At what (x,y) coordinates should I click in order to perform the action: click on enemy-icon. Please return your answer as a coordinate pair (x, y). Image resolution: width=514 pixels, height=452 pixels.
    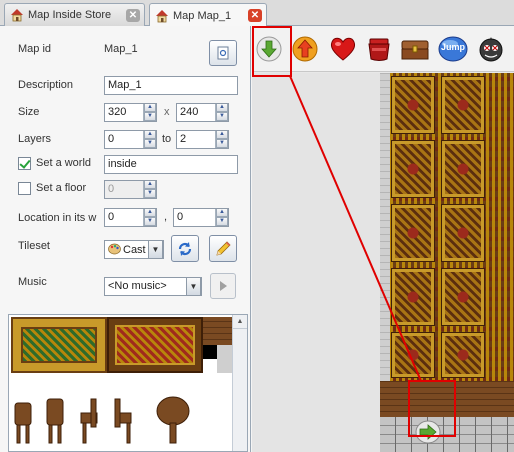
    Looking at the image, I should click on (491, 49).